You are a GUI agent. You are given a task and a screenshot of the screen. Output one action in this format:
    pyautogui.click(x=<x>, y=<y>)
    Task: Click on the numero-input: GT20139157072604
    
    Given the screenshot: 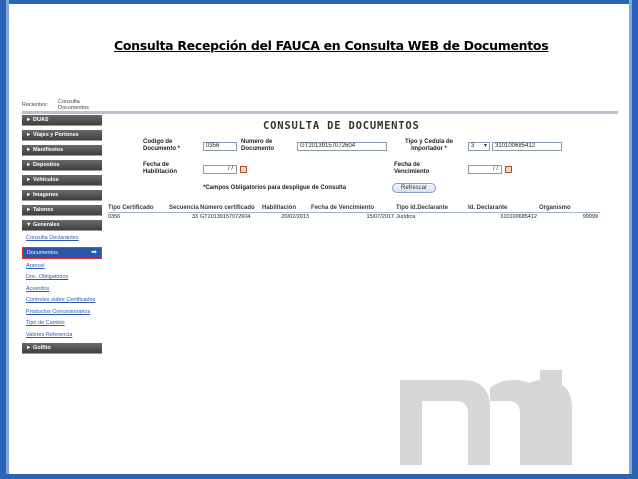 What is the action you would take?
    pyautogui.click(x=342, y=146)
    